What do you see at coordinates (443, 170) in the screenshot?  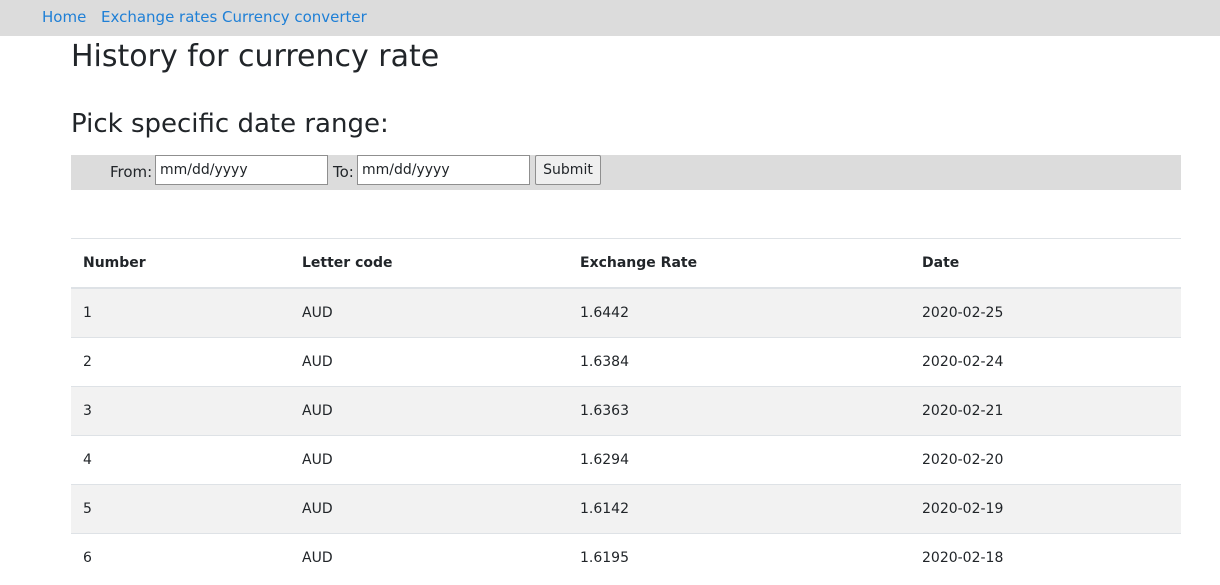 I see `to-date-input: mm/dd/yyyy` at bounding box center [443, 170].